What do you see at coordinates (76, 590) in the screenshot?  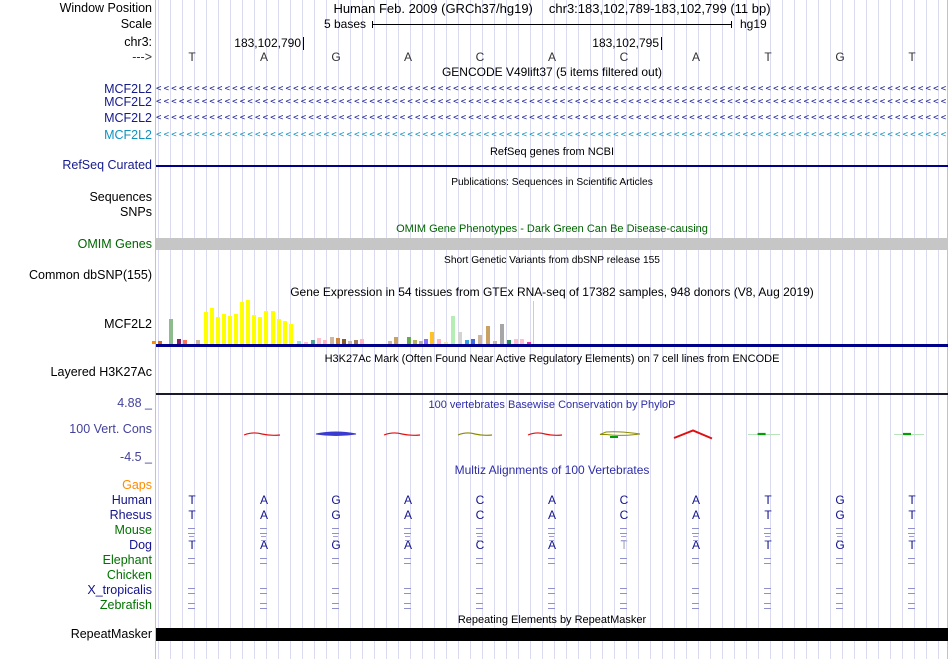 I see `multiz-species-label-x_tropicalis: X_tropicalis` at bounding box center [76, 590].